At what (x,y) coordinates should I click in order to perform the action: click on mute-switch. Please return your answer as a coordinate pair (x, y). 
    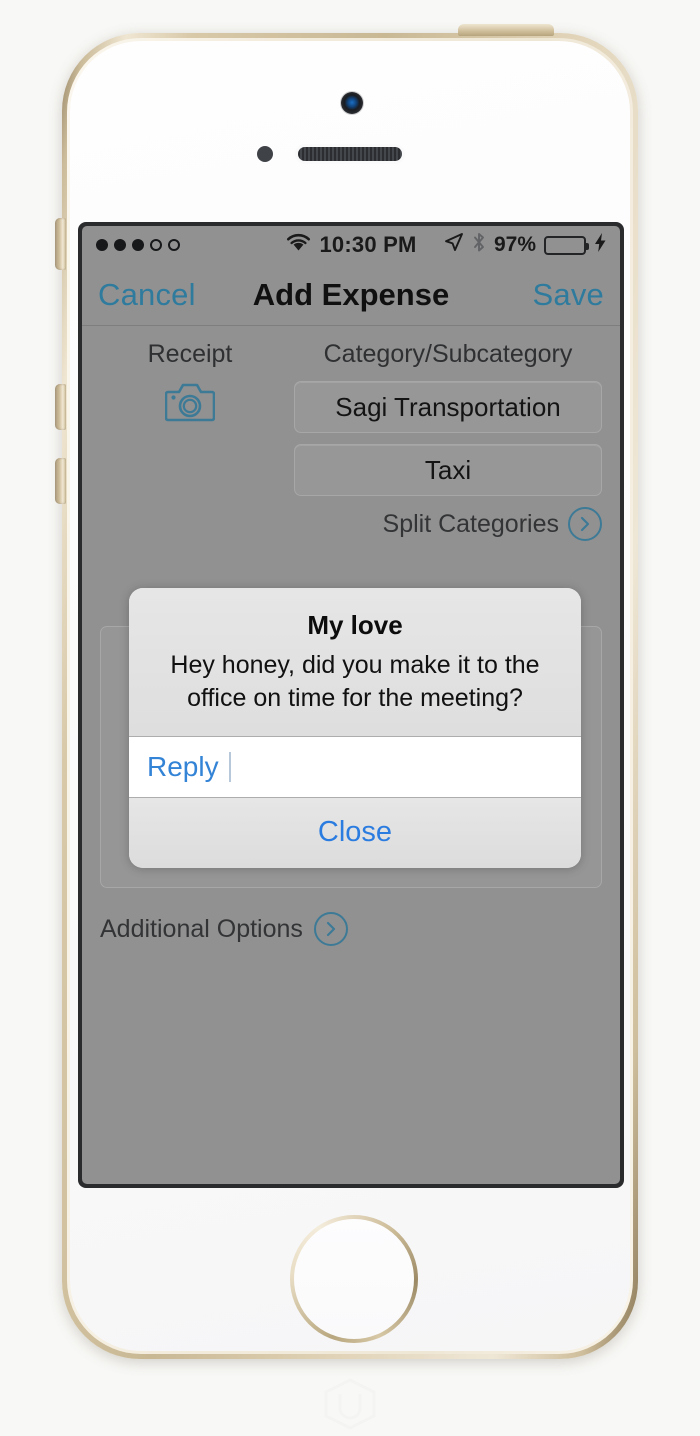
    Looking at the image, I should click on (60, 244).